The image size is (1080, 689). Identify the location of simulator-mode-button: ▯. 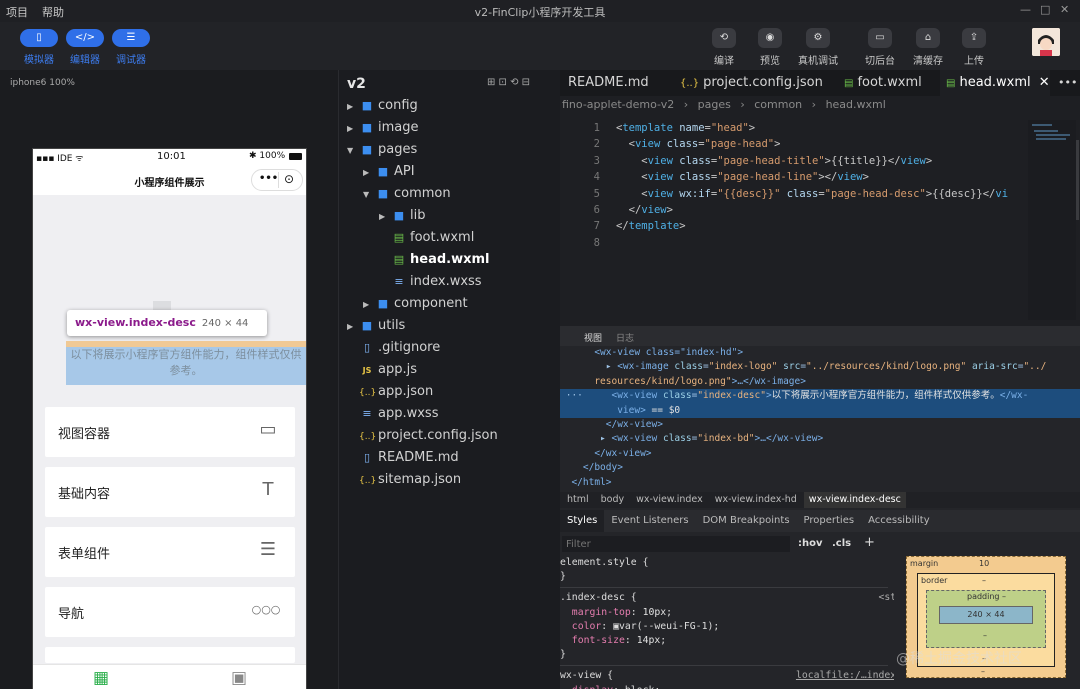
(39, 38).